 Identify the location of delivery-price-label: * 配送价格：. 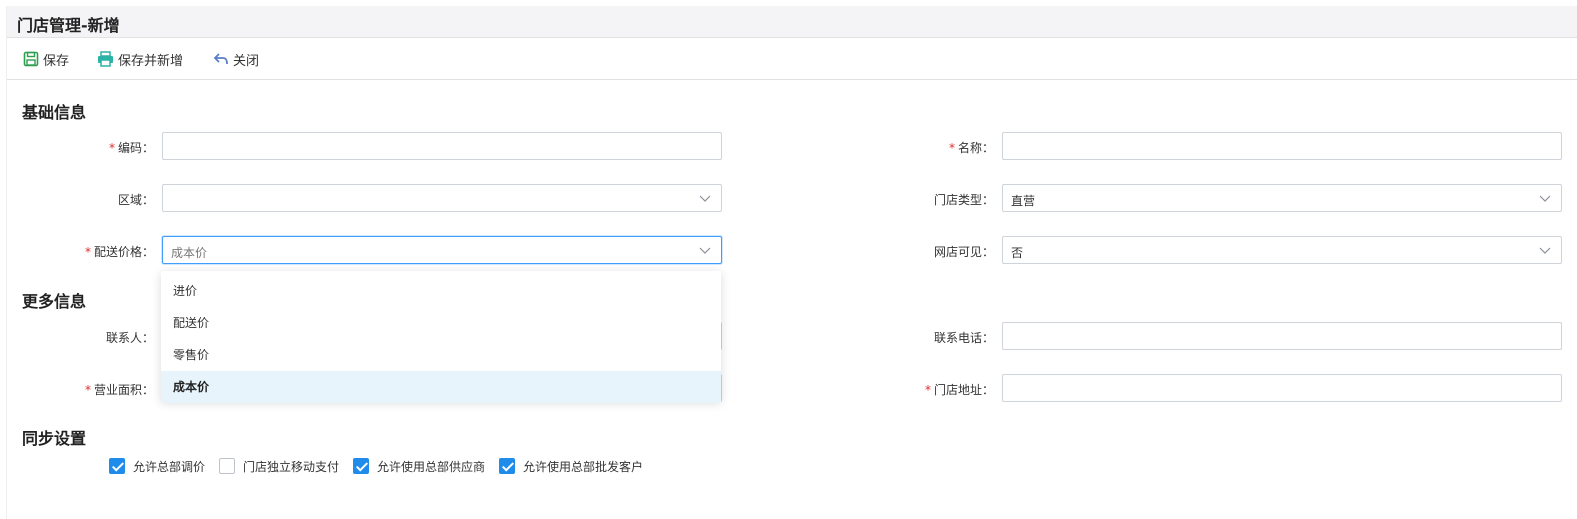
(119, 252).